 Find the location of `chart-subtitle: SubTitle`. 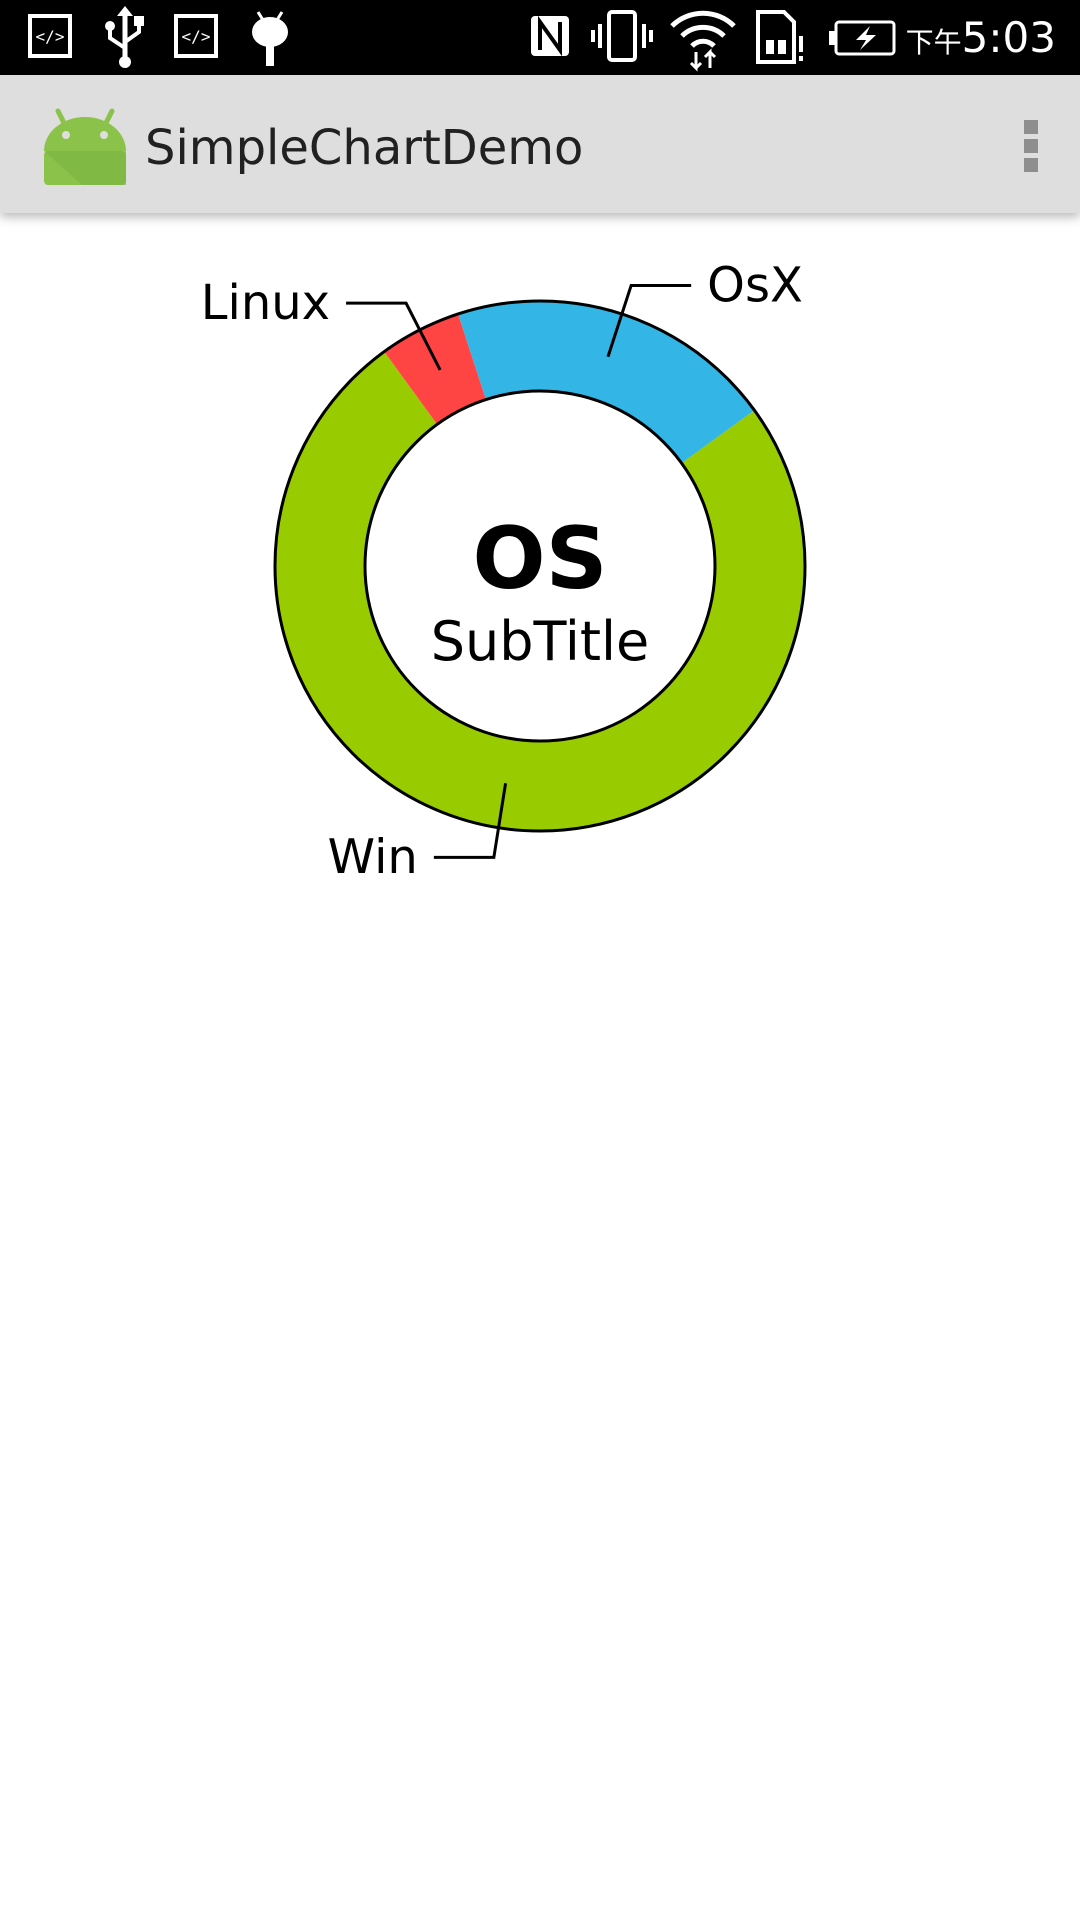

chart-subtitle: SubTitle is located at coordinates (540, 641).